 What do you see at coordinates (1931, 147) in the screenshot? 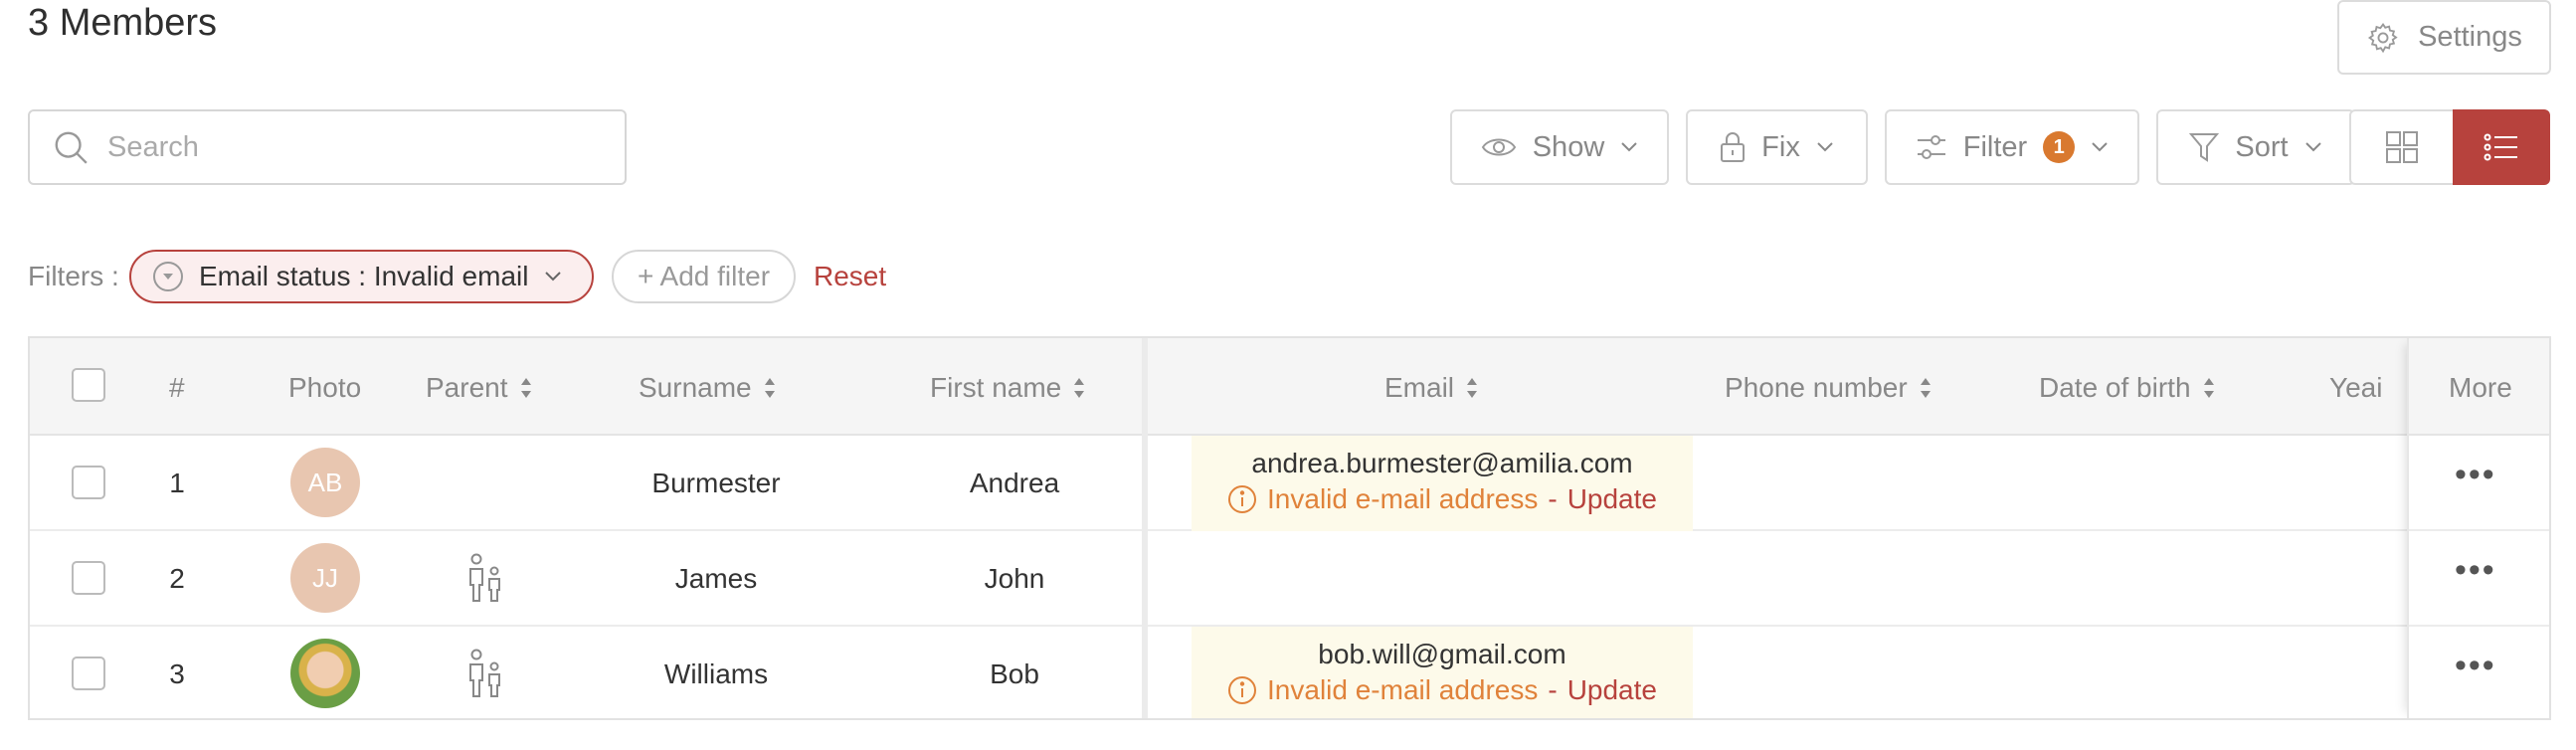
I see `sliders-icon` at bounding box center [1931, 147].